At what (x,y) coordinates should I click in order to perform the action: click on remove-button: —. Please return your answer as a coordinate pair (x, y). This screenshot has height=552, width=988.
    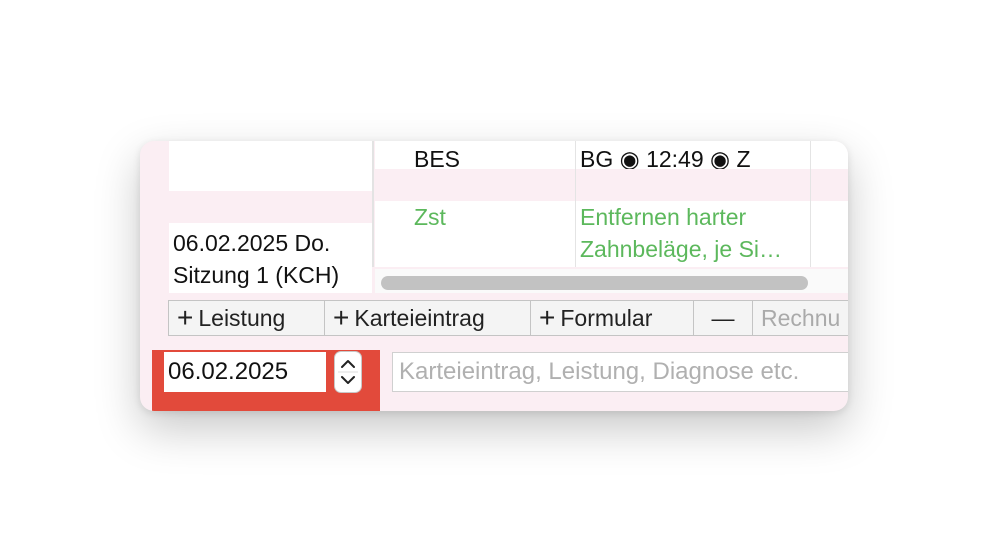
    Looking at the image, I should click on (723, 318).